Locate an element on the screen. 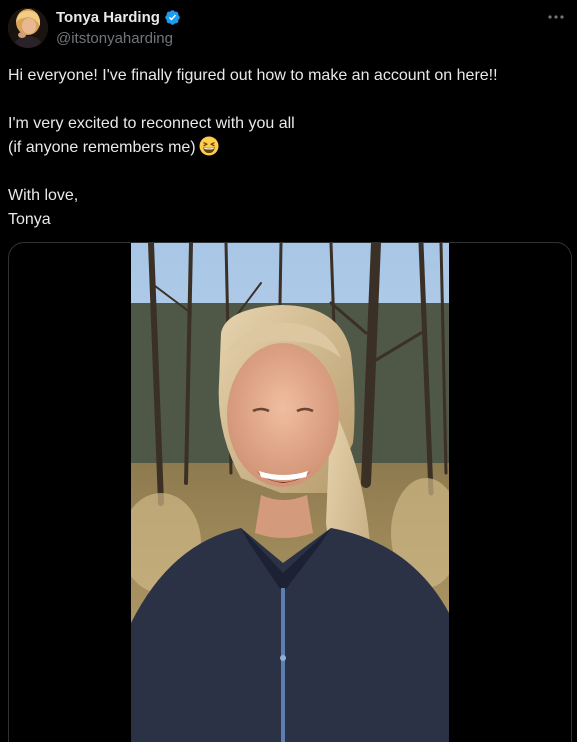 This screenshot has width=577, height=742. author-handle: @itstonyaharding is located at coordinates (114, 38).